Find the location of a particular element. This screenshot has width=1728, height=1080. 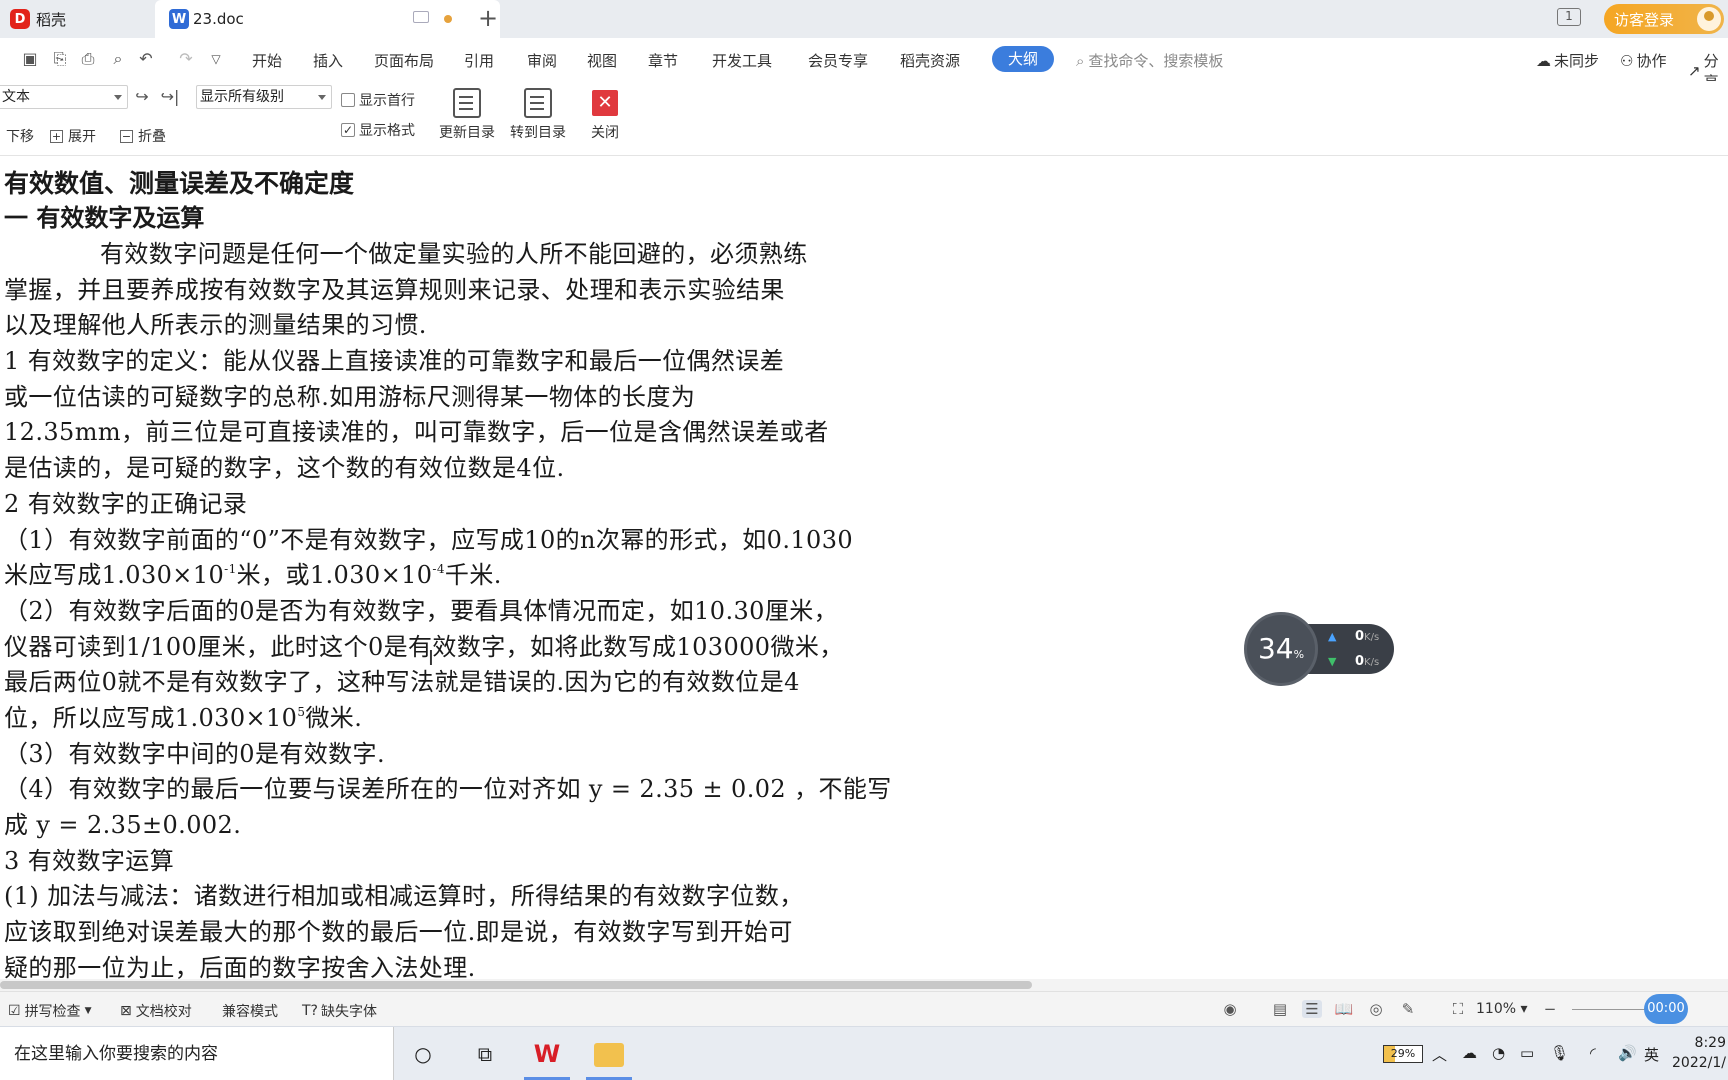

update-toc-button: 更新目录 is located at coordinates (467, 119).